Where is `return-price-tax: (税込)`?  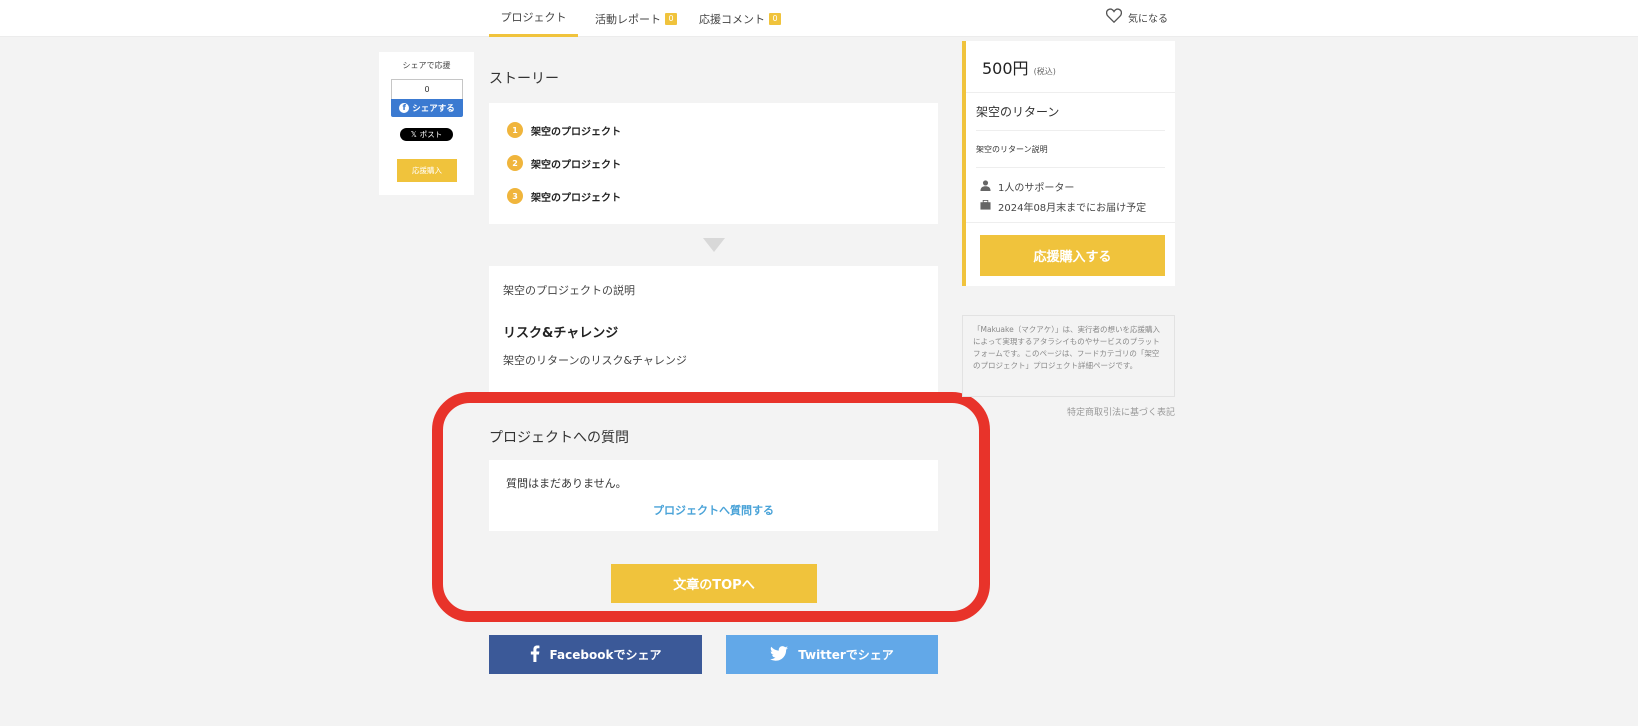
return-price-tax: (税込) is located at coordinates (1044, 71).